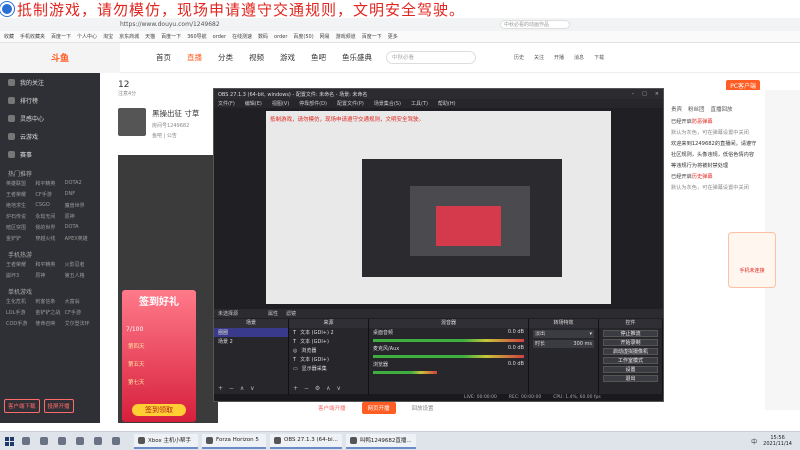  Describe the element at coordinates (49, 205) in the screenshot. I see `game-link: CSGO` at that location.